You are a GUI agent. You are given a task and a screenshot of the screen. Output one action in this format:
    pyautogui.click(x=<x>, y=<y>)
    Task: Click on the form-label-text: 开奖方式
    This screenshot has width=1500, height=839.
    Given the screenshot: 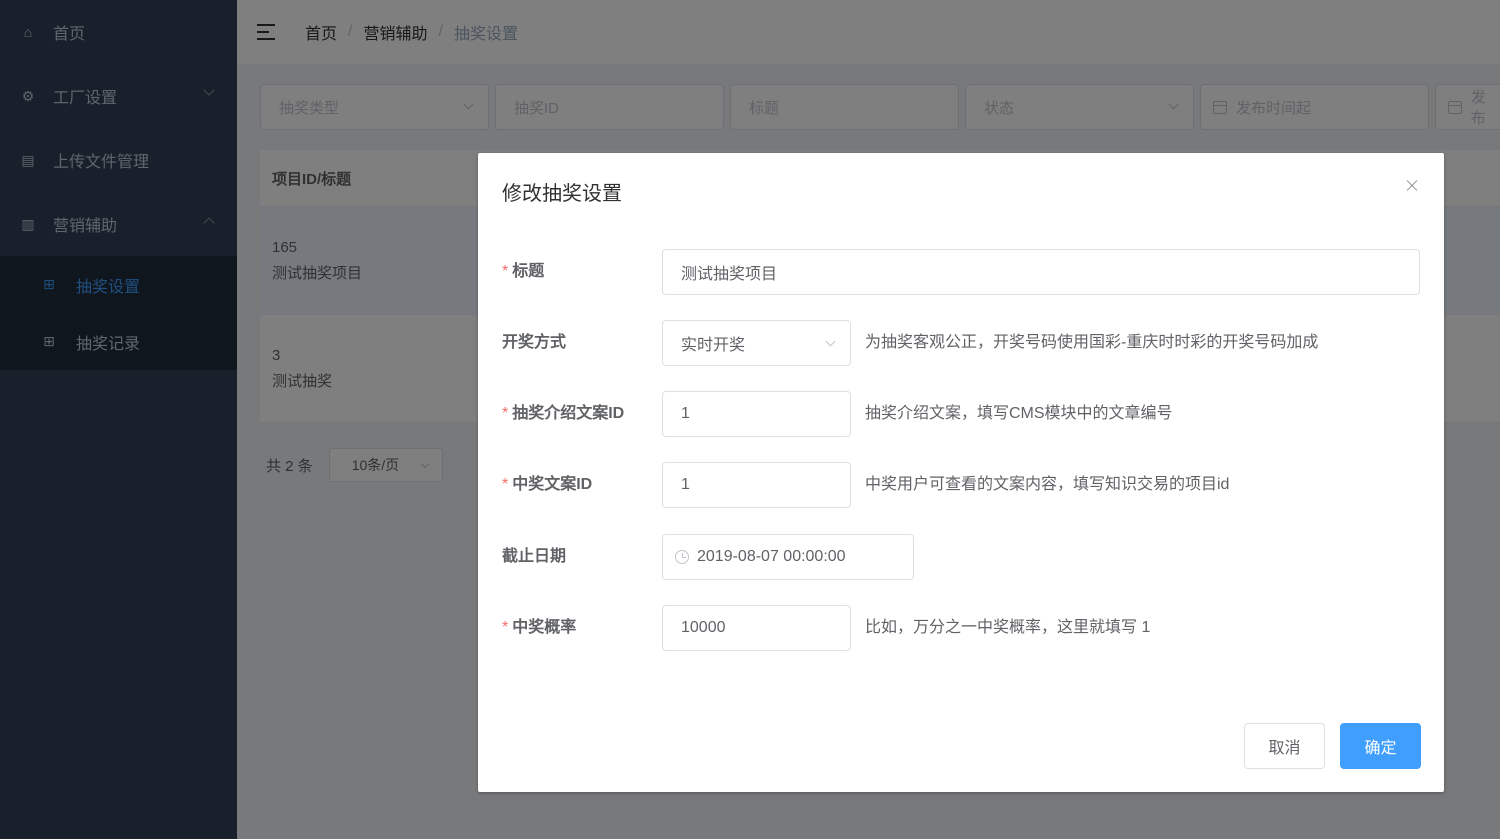 What is the action you would take?
    pyautogui.click(x=534, y=342)
    